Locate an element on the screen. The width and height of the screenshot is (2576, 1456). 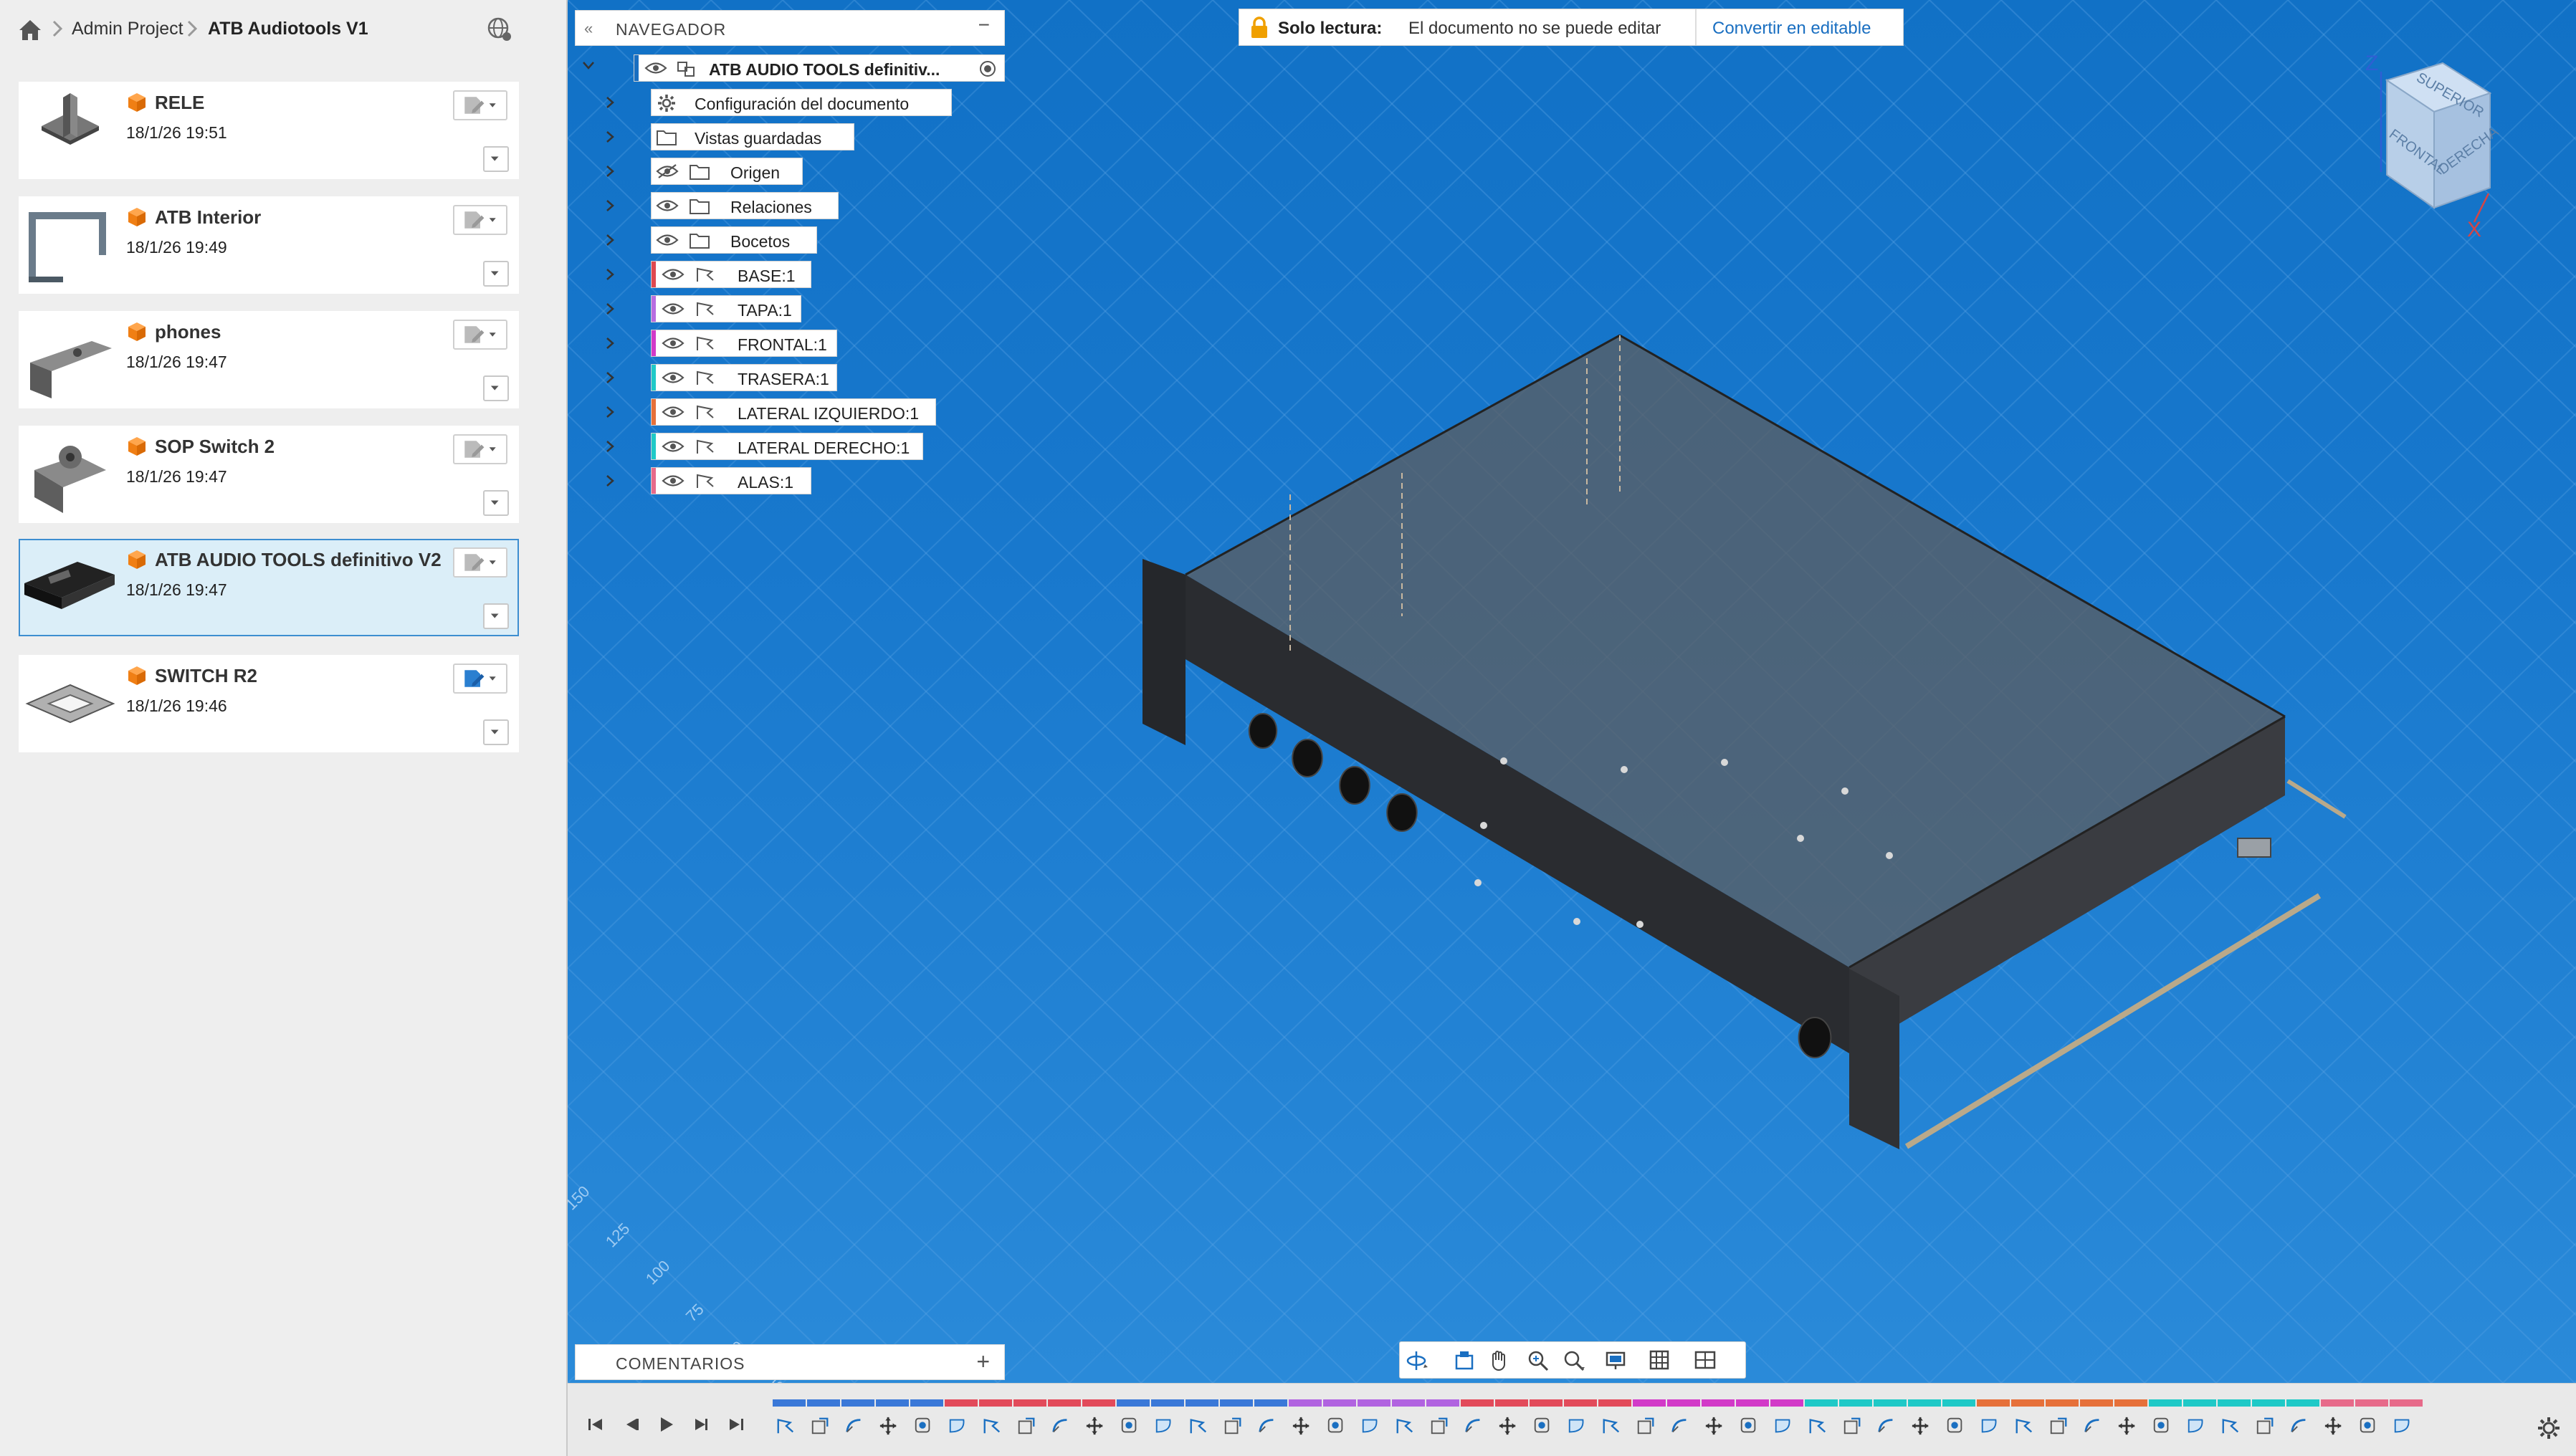
step-back-icon is located at coordinates (631, 1424).